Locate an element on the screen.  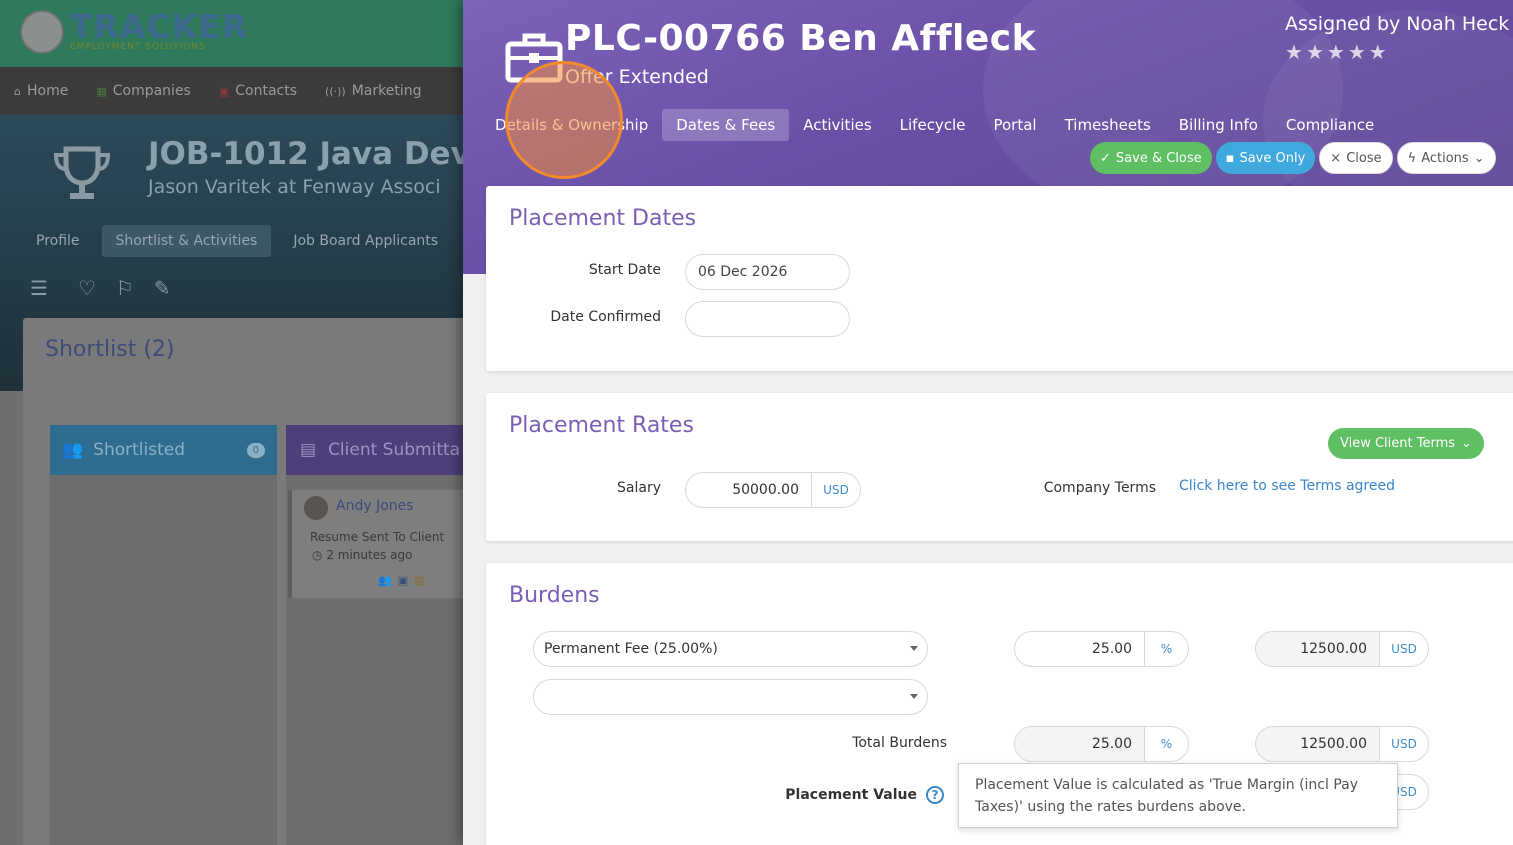
save-close-button: ✓ Save & Close is located at coordinates (1151, 158).